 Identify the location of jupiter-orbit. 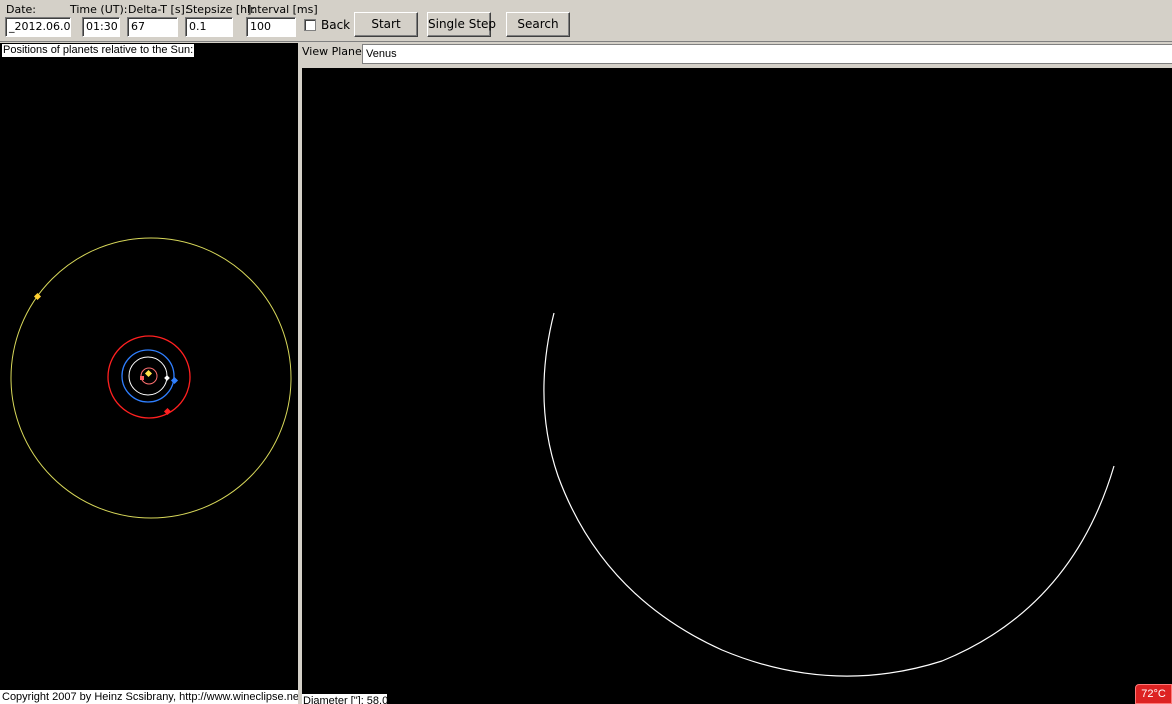
(151, 378).